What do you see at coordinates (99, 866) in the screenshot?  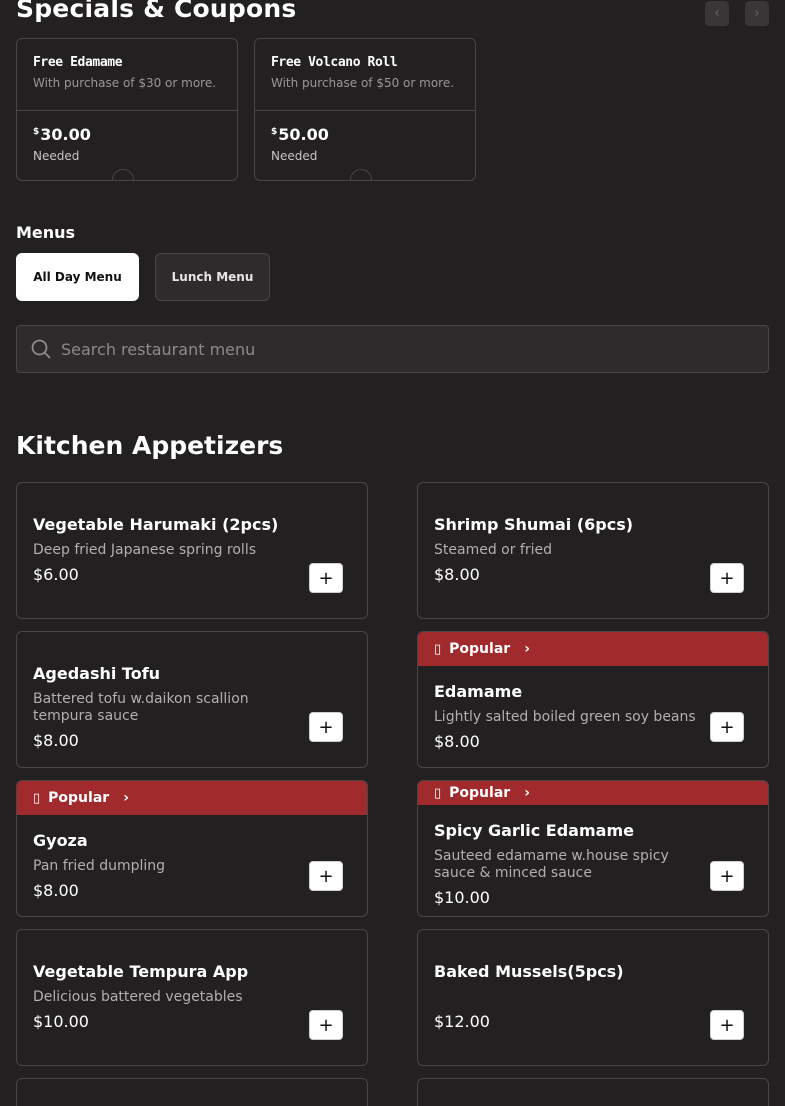 I see `item-description: Pan fried dumpling` at bounding box center [99, 866].